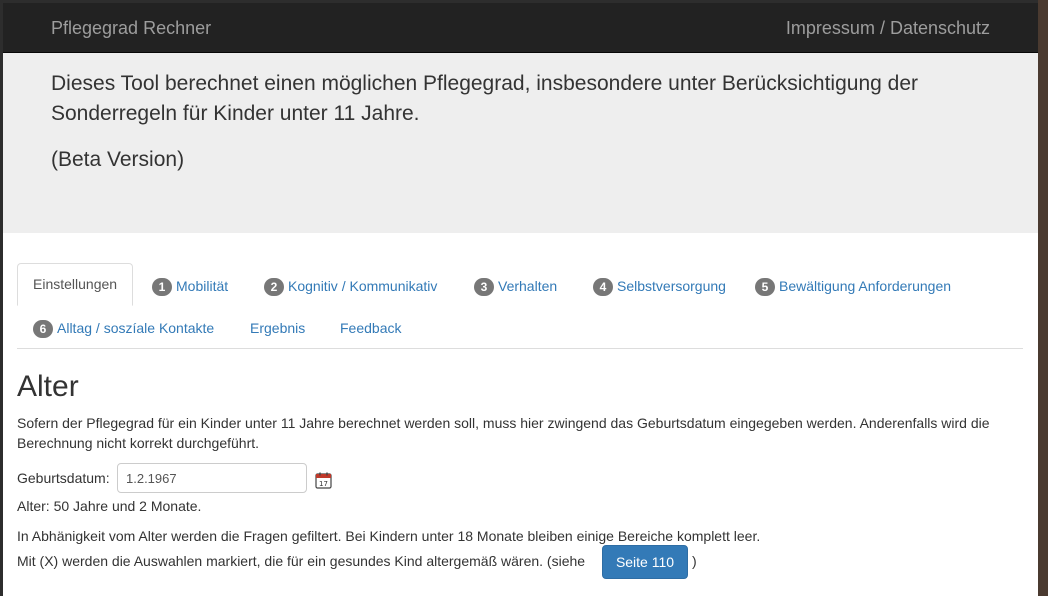 This screenshot has height=596, width=1048. Describe the element at coordinates (63, 478) in the screenshot. I see `birthdate-label: Geburtsdatum:` at that location.